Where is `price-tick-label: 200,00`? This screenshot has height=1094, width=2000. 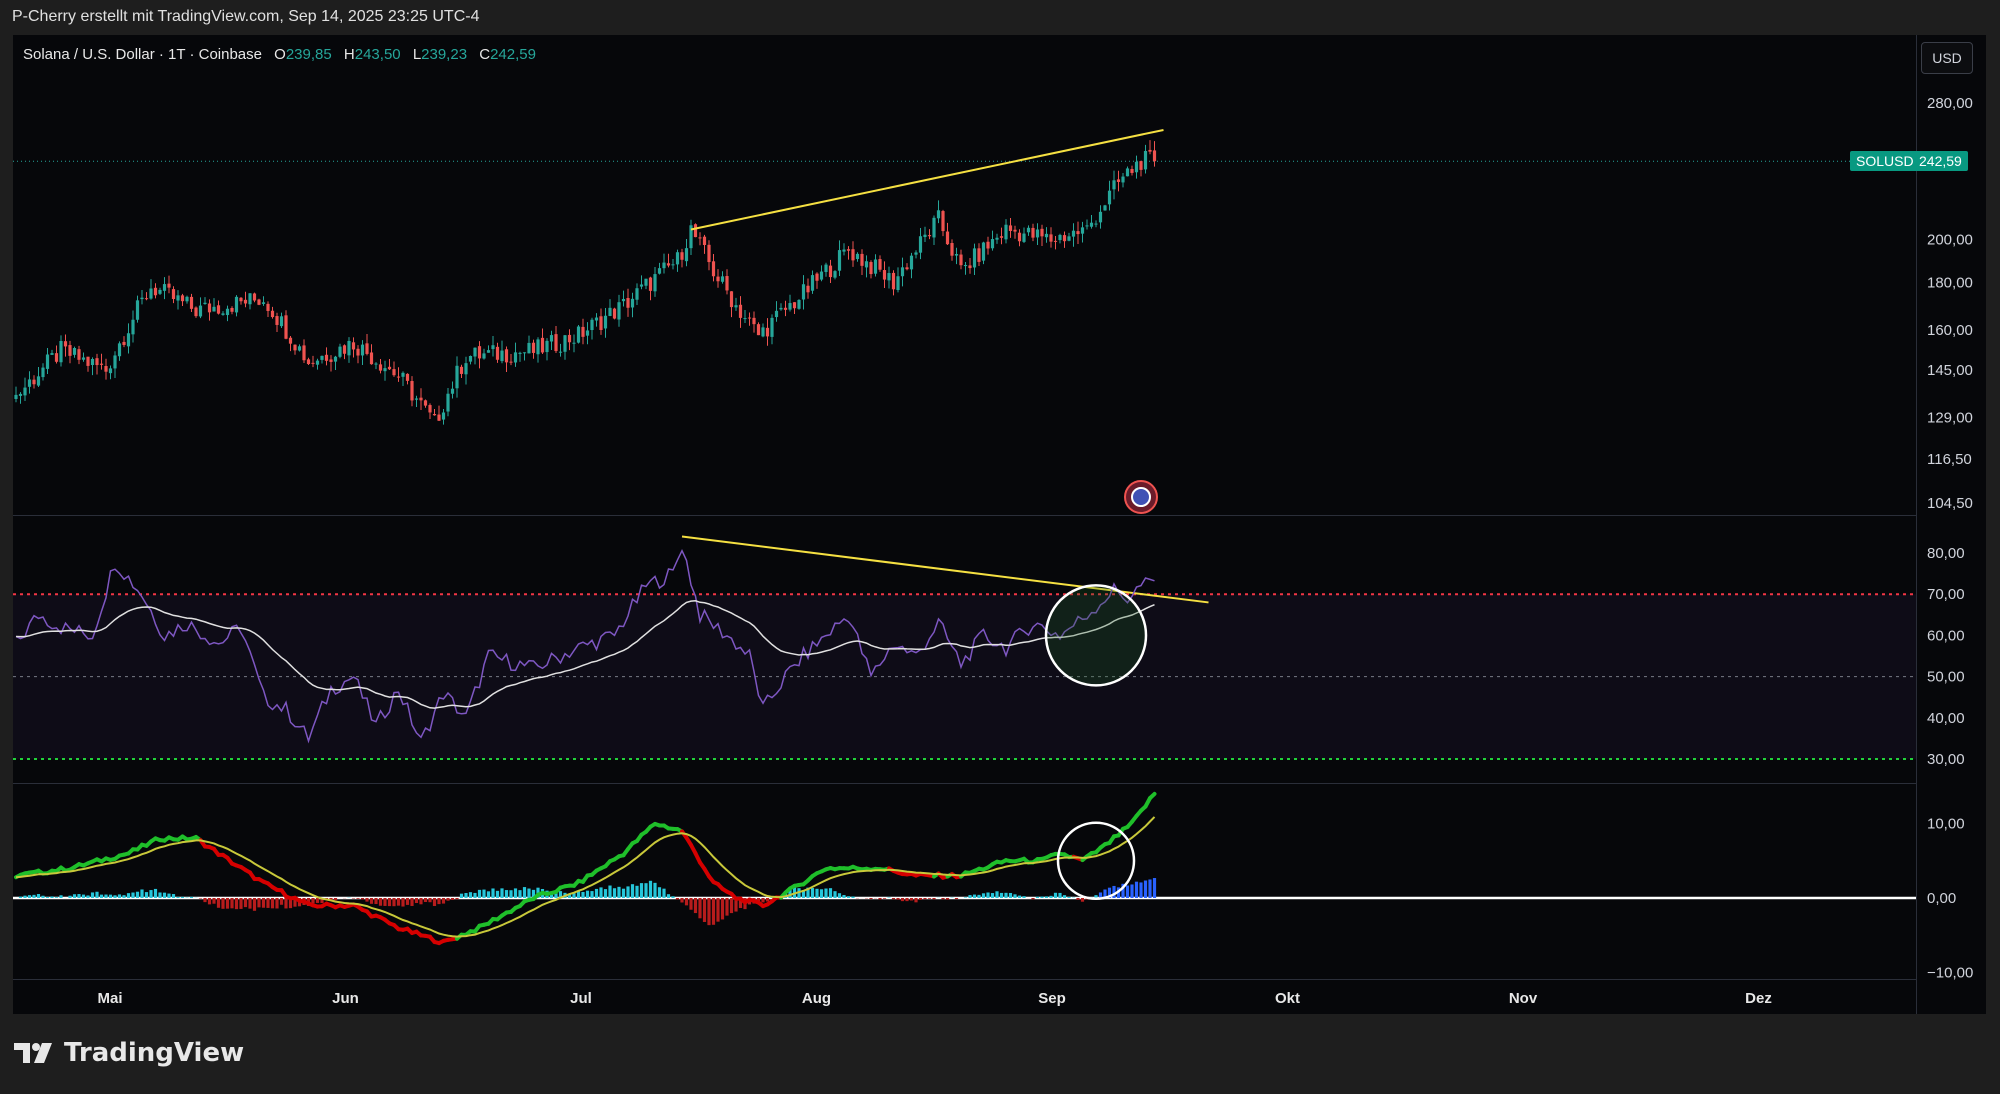 price-tick-label: 200,00 is located at coordinates (1950, 240).